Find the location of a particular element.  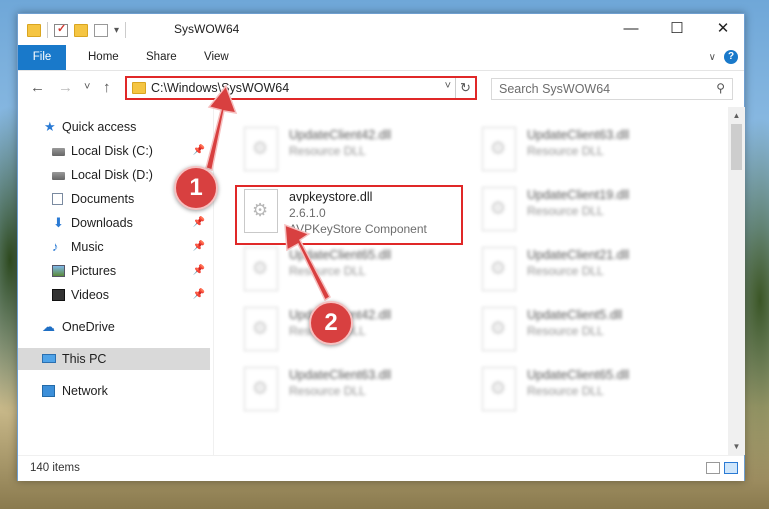

sidebar-item-onedrive: ☁ OneDrive is located at coordinates (114, 327).